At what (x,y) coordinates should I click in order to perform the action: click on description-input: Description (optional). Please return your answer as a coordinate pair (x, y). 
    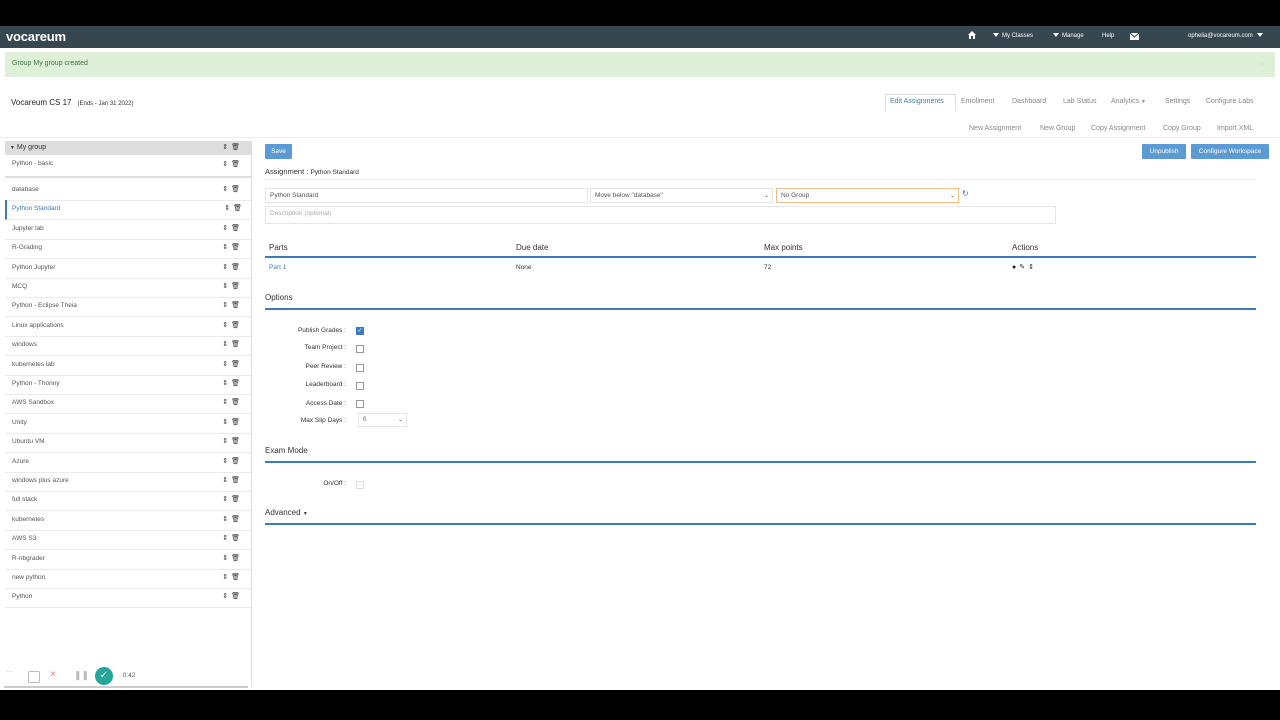
    Looking at the image, I should click on (660, 215).